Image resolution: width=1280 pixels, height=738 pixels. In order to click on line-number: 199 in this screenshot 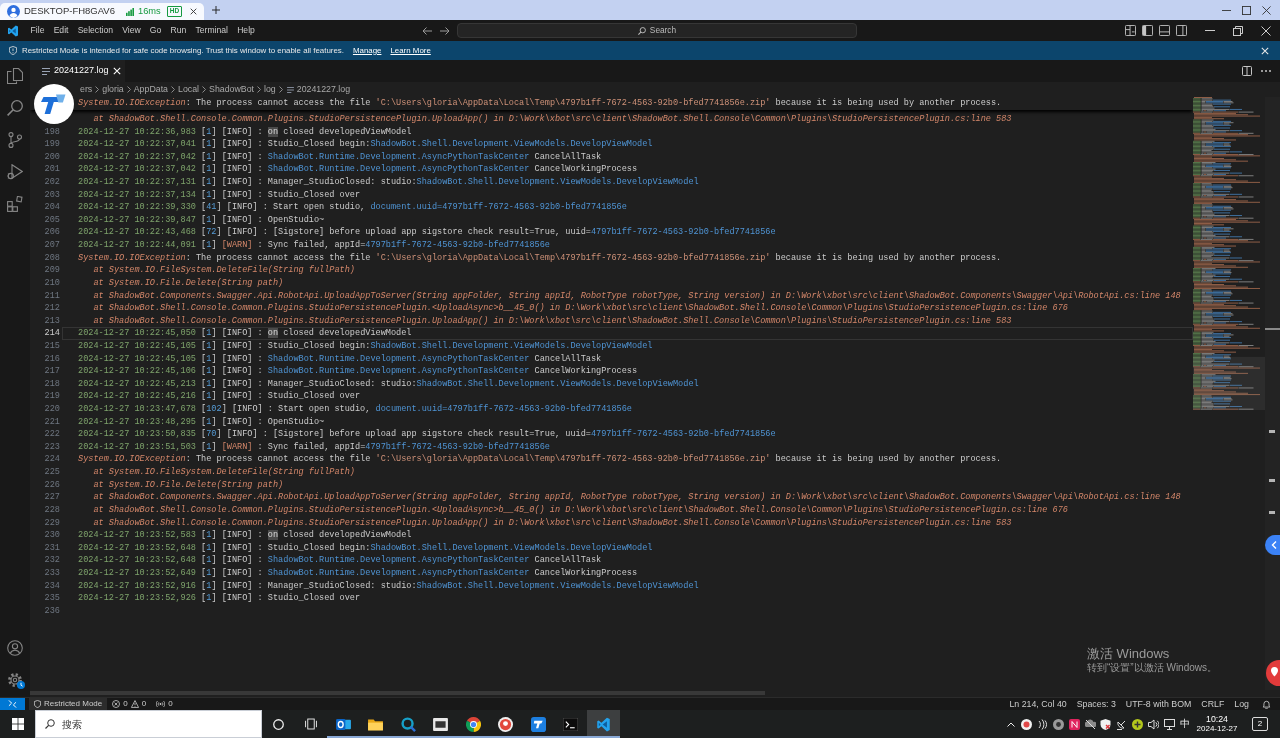, I will do `click(52, 144)`.